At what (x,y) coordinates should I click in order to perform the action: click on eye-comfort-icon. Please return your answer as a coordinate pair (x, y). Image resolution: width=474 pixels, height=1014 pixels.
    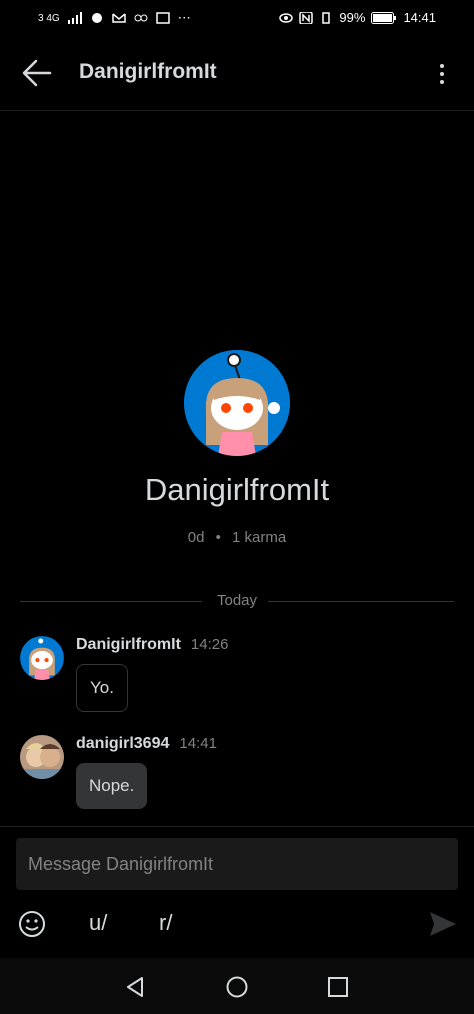
    Looking at the image, I should click on (286, 17).